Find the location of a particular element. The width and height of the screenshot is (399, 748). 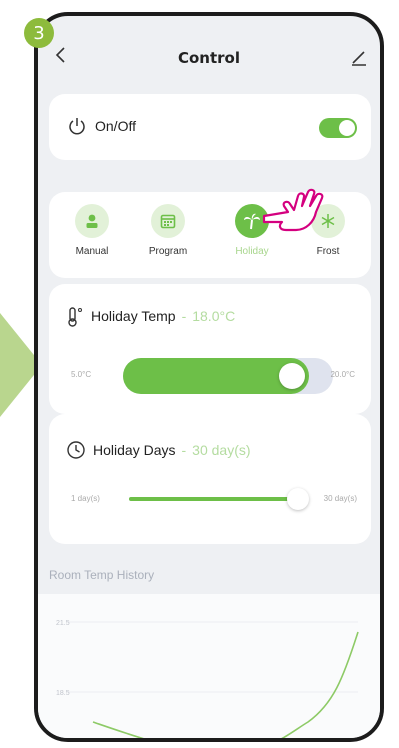

power-card: On/Off is located at coordinates (210, 127).